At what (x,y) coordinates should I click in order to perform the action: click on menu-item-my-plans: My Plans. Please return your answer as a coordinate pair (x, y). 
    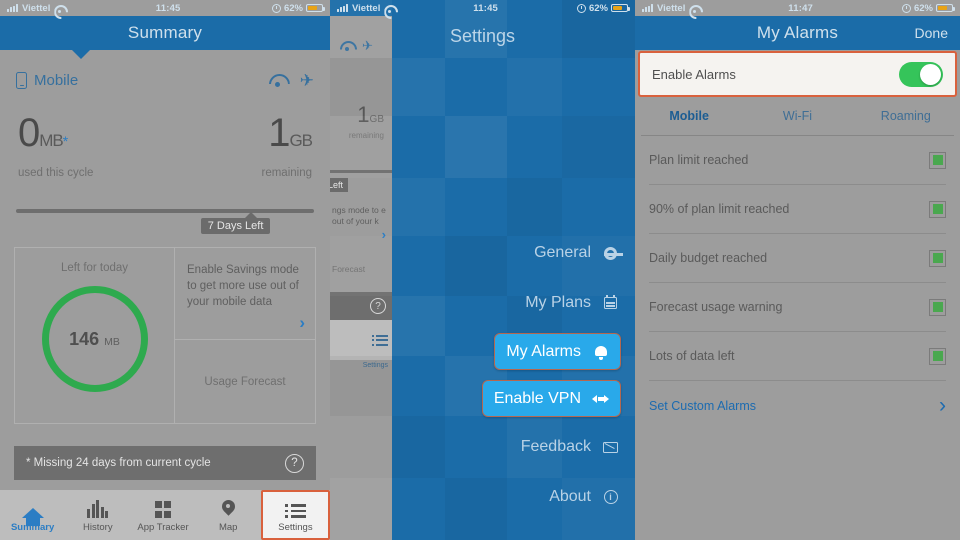
    Looking at the image, I should click on (573, 303).